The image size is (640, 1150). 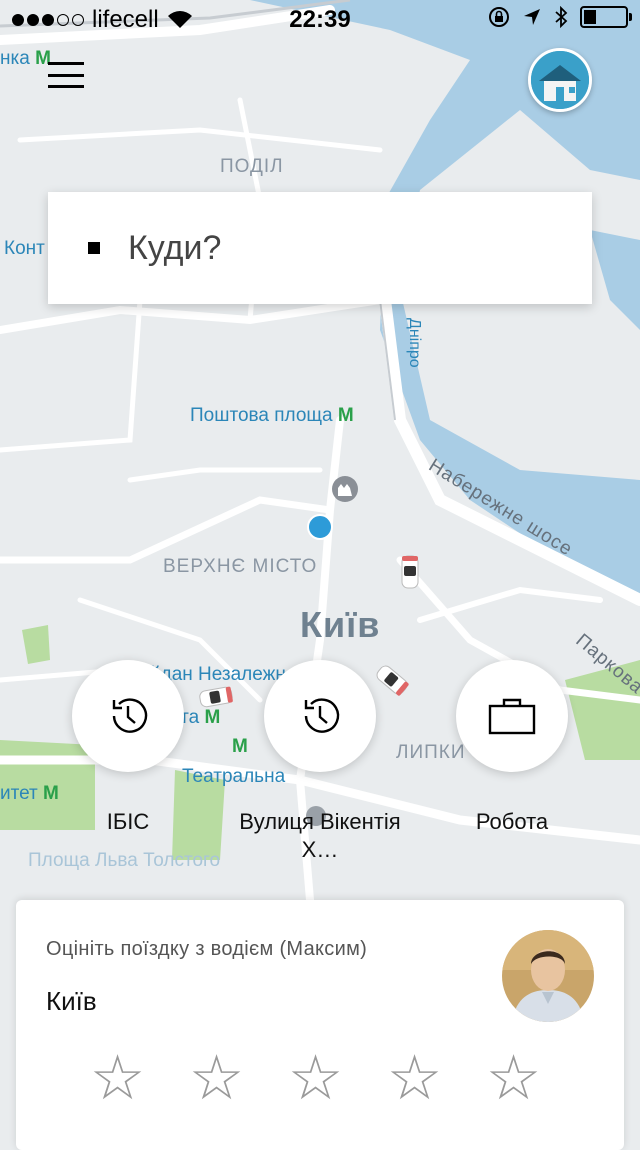 I want to click on home-button, so click(x=560, y=80).